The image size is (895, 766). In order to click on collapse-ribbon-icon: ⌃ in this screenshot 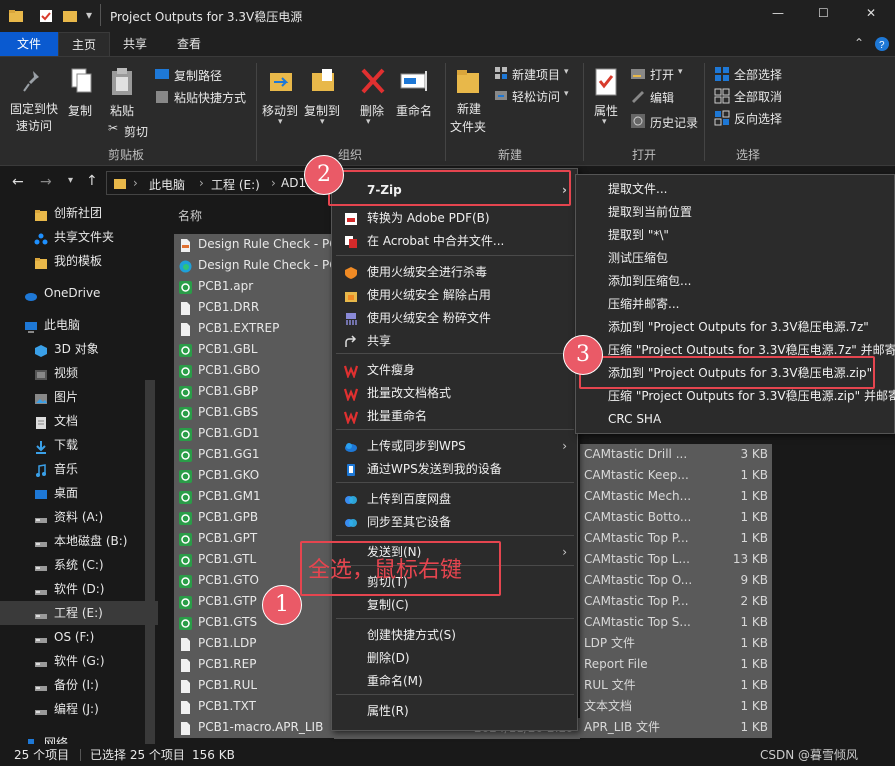, I will do `click(859, 43)`.